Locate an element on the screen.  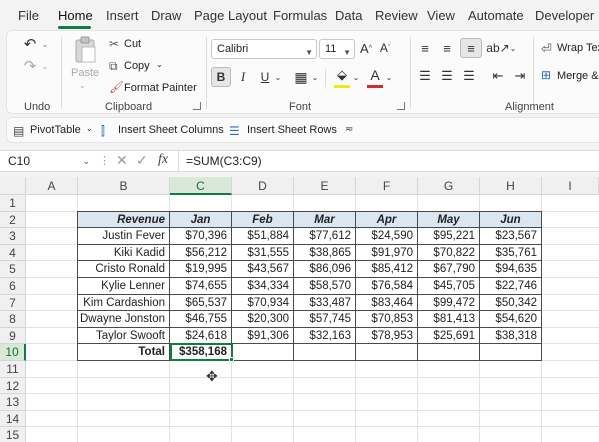
table-cell: $32,163 is located at coordinates (324, 336).